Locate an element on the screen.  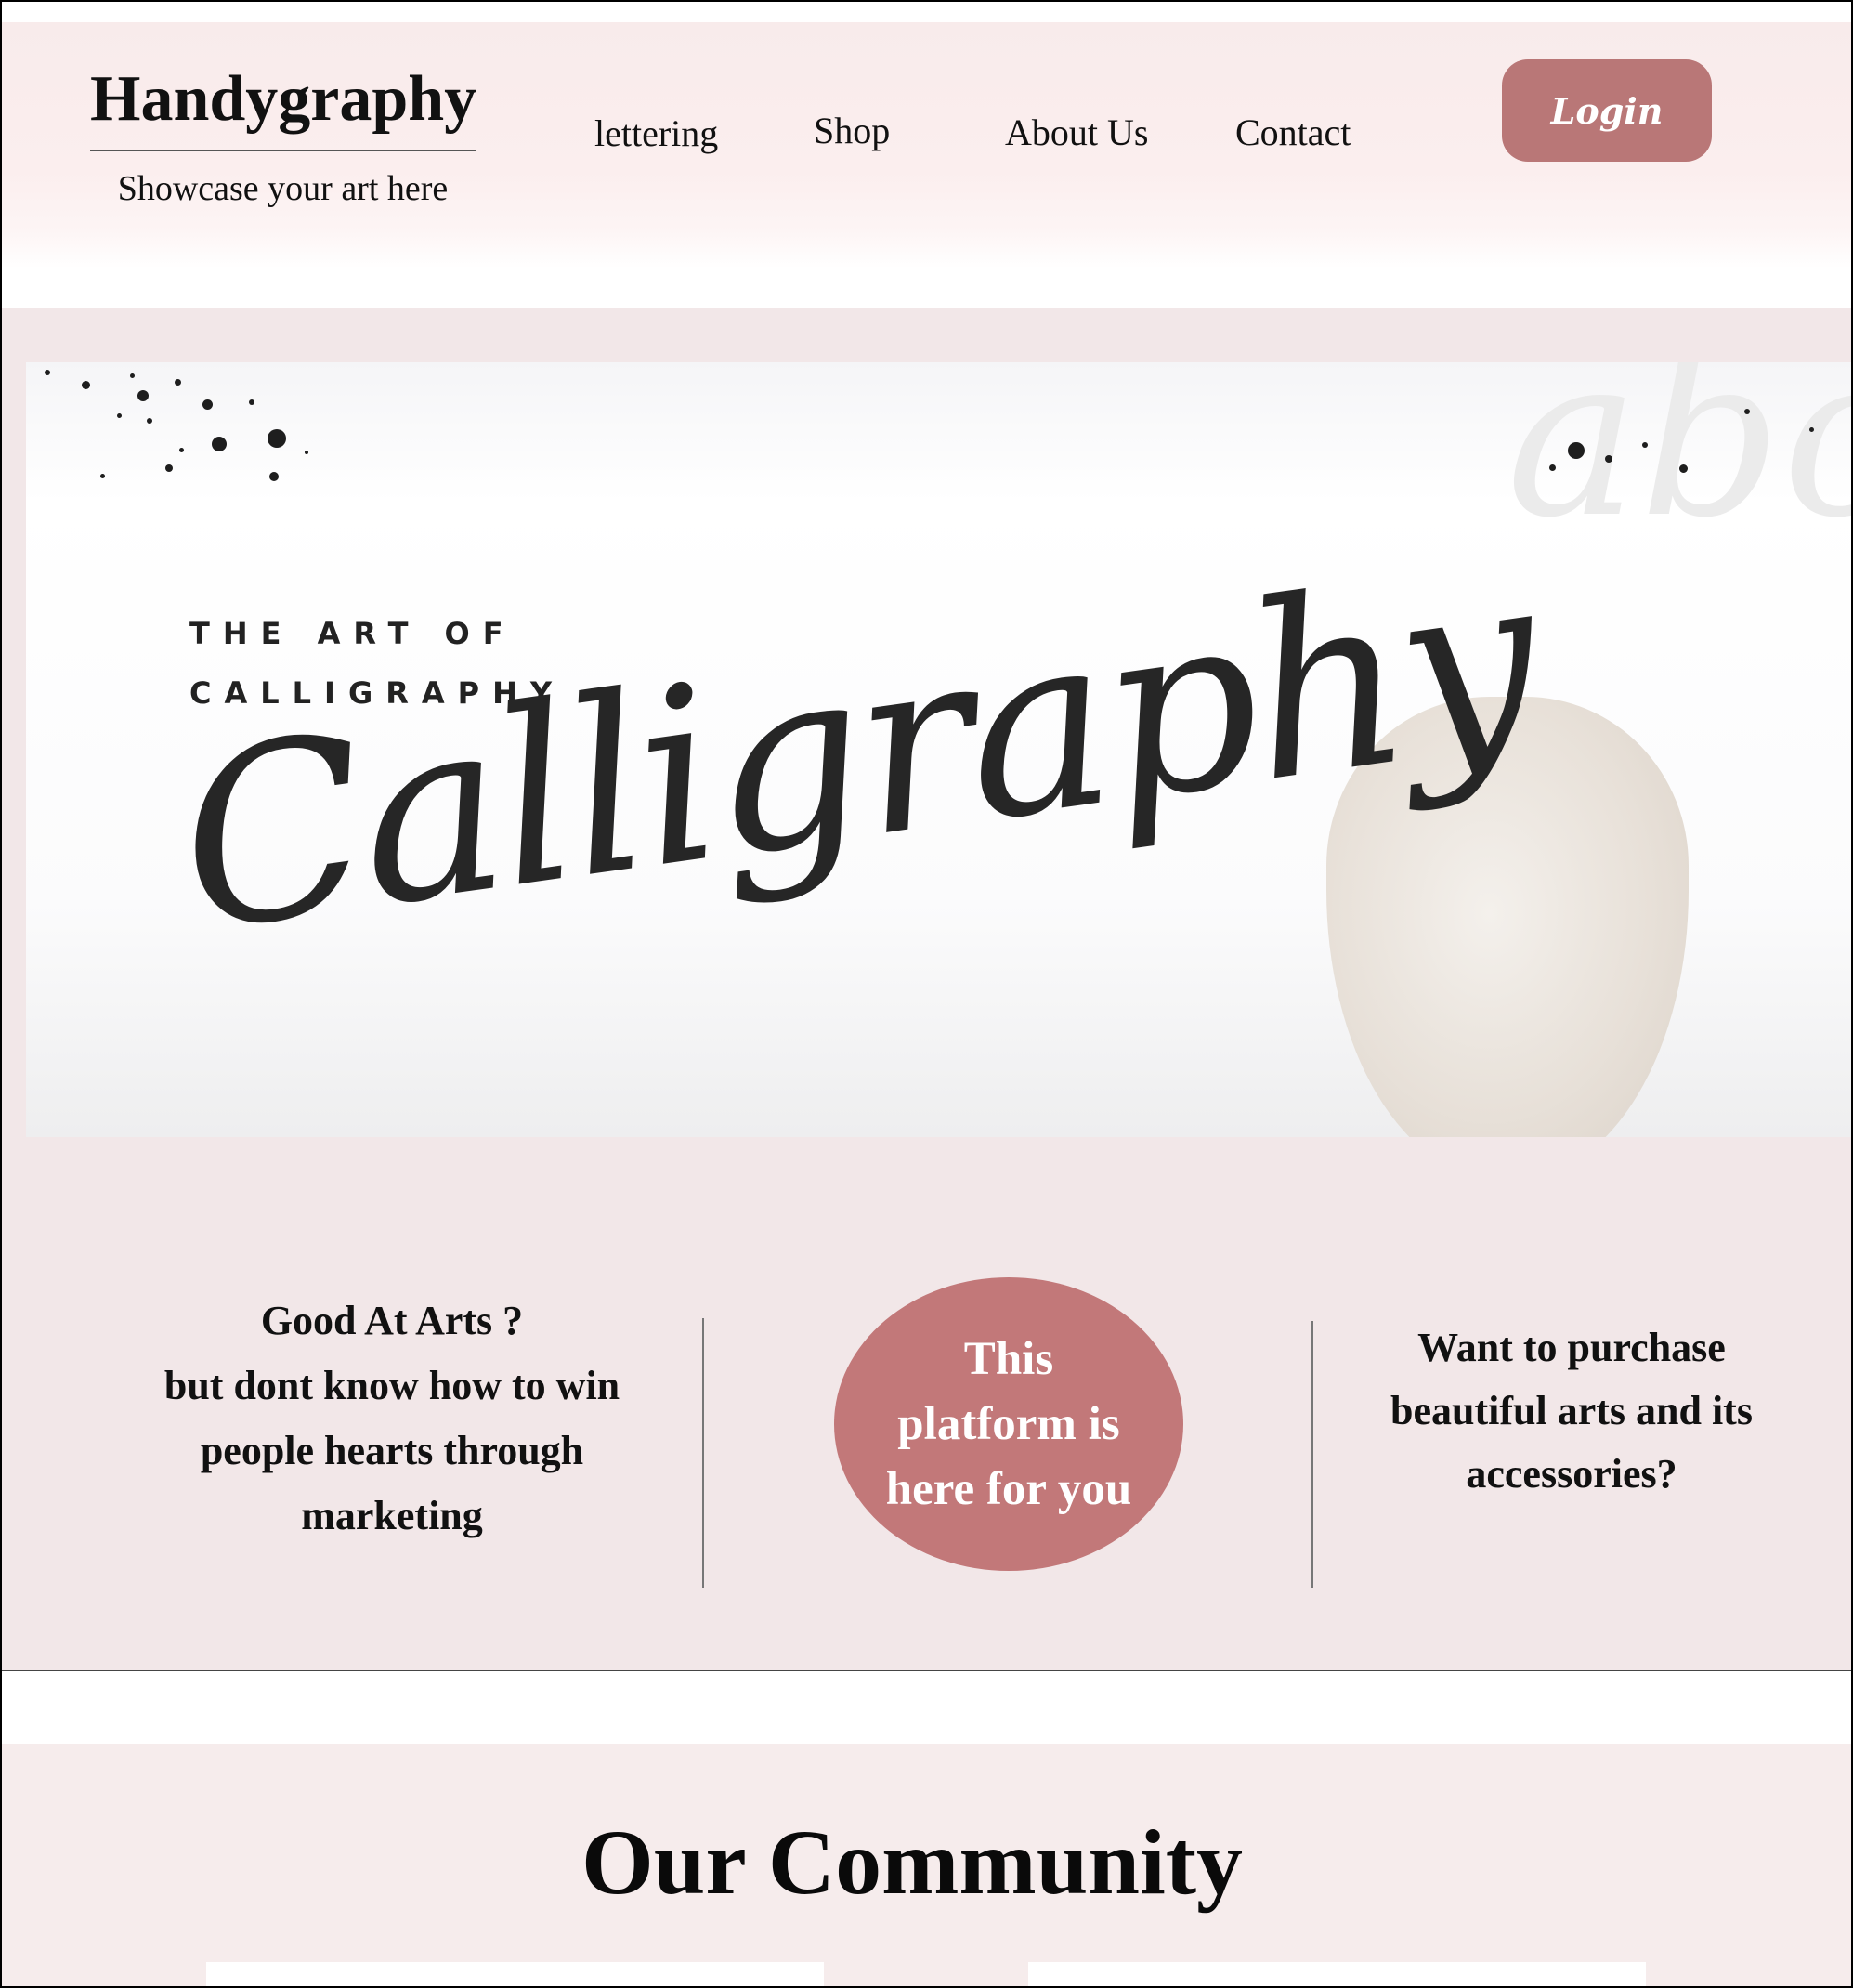
brand-block: Handygraphy Showcase your art here is located at coordinates (283, 138).